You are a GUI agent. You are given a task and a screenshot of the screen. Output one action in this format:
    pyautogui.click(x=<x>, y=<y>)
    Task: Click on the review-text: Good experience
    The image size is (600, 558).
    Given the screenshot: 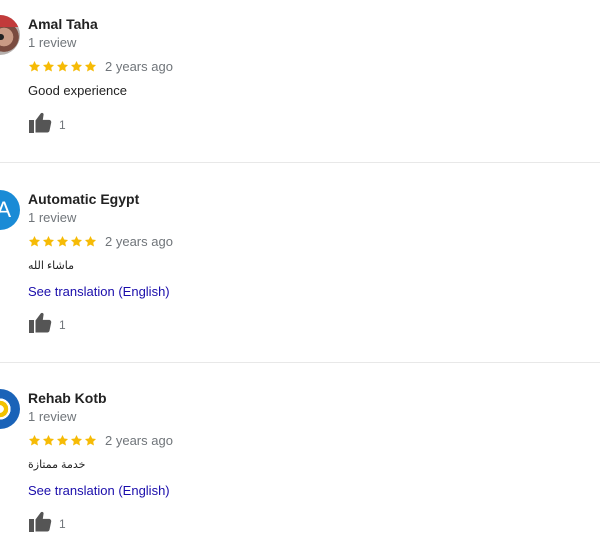 What is the action you would take?
    pyautogui.click(x=78, y=90)
    